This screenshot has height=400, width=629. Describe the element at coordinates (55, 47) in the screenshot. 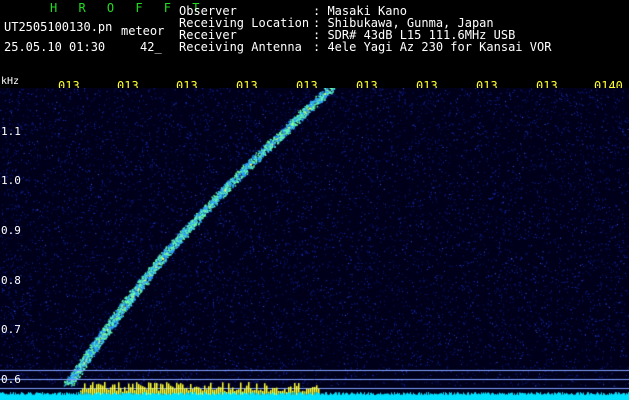

I see `capture-datetime: 25.05.10 01:30` at that location.